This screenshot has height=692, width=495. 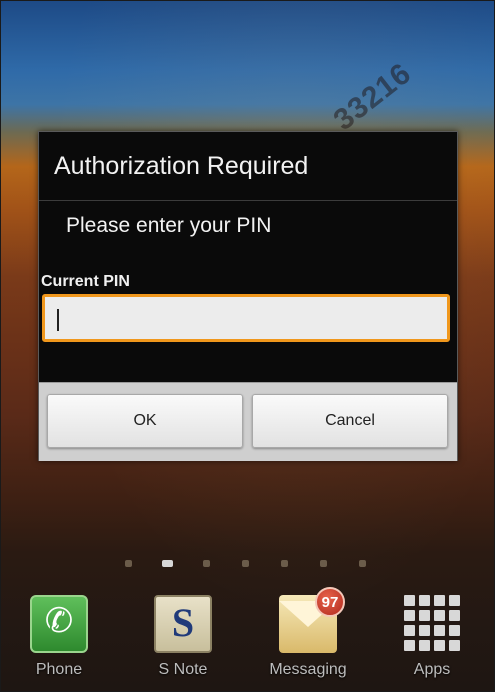 I want to click on dock-item-s-note: S S Note, so click(x=183, y=639).